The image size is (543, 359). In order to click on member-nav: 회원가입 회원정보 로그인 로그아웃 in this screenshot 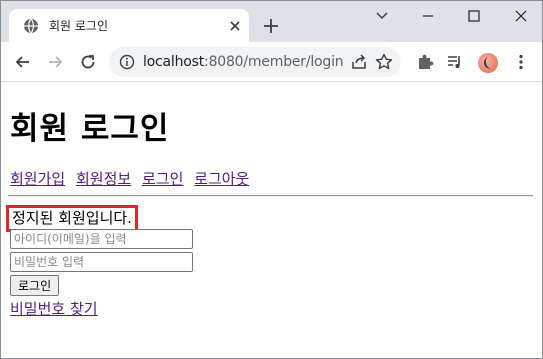, I will do `click(132, 178)`.